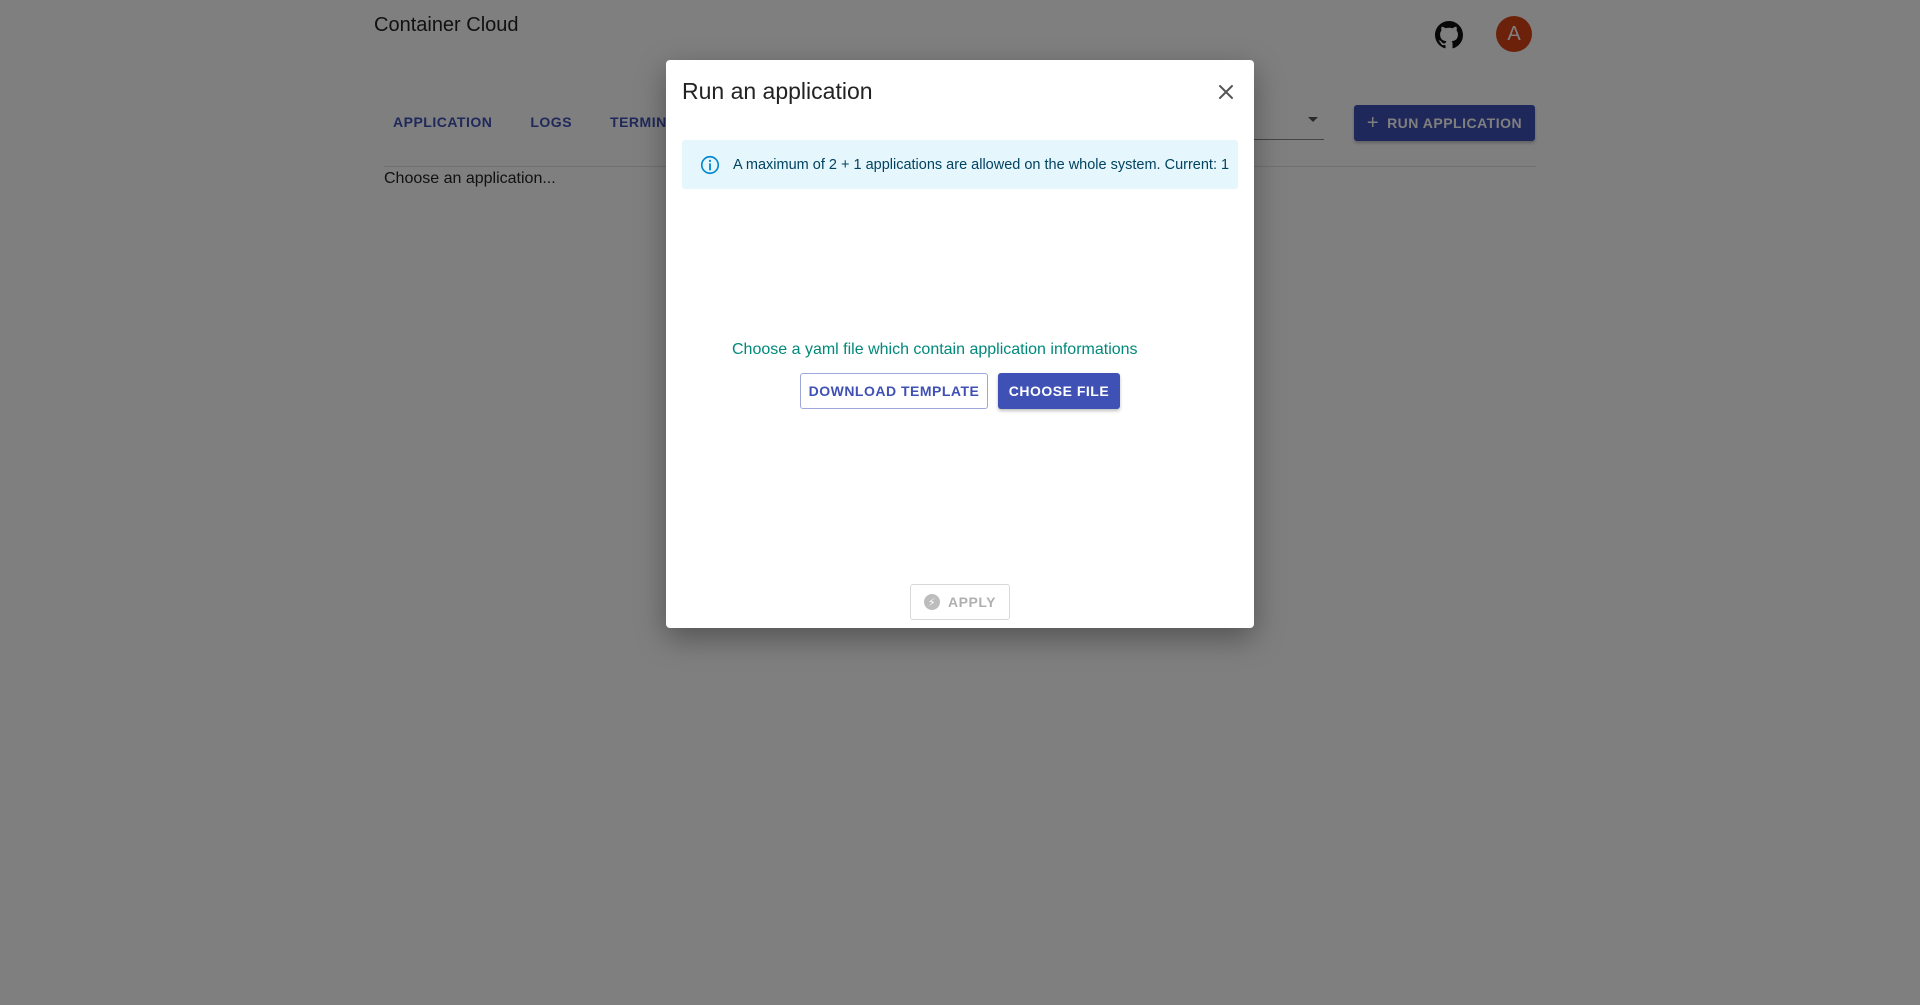  I want to click on apply-label: APPLY, so click(972, 602).